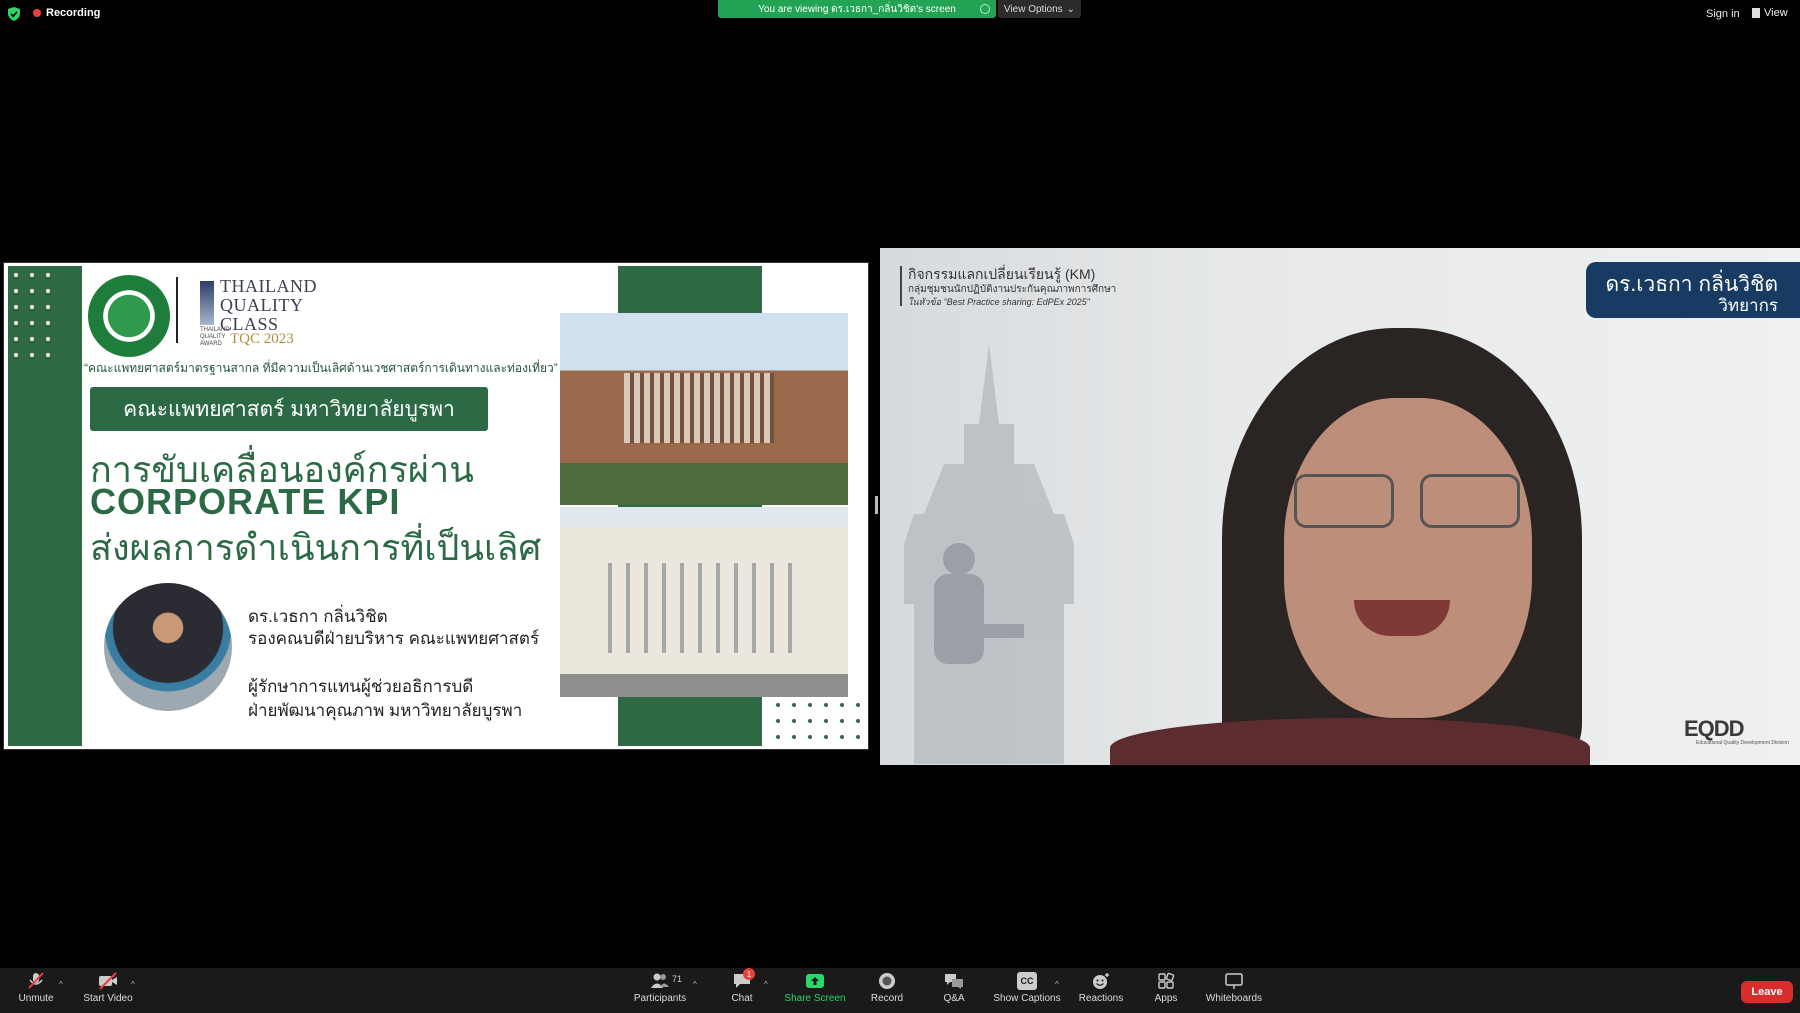 This screenshot has width=1800, height=1013. Describe the element at coordinates (32, 315) in the screenshot. I see `decorative-dots` at that location.